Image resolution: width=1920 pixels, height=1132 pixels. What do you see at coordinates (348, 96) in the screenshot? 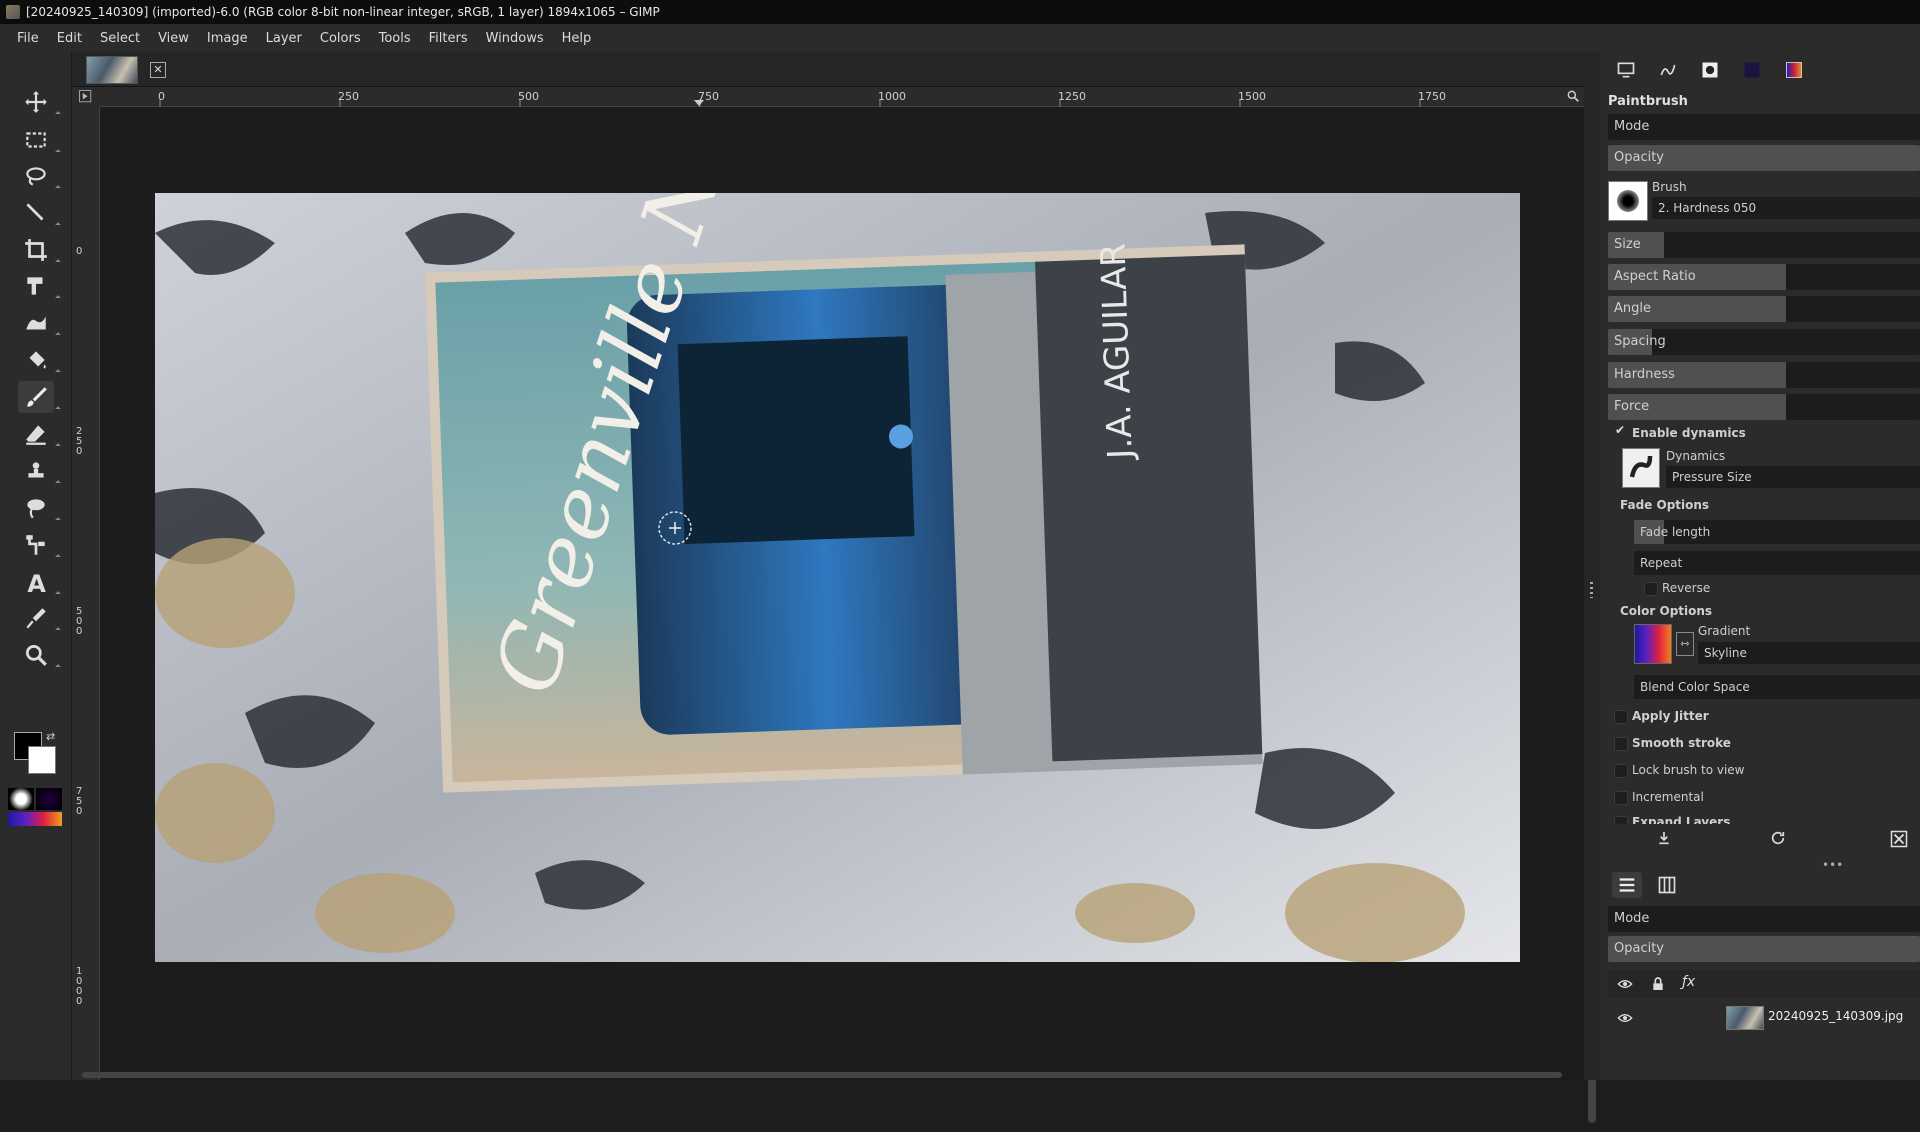
I see `ruler-label: 250` at bounding box center [348, 96].